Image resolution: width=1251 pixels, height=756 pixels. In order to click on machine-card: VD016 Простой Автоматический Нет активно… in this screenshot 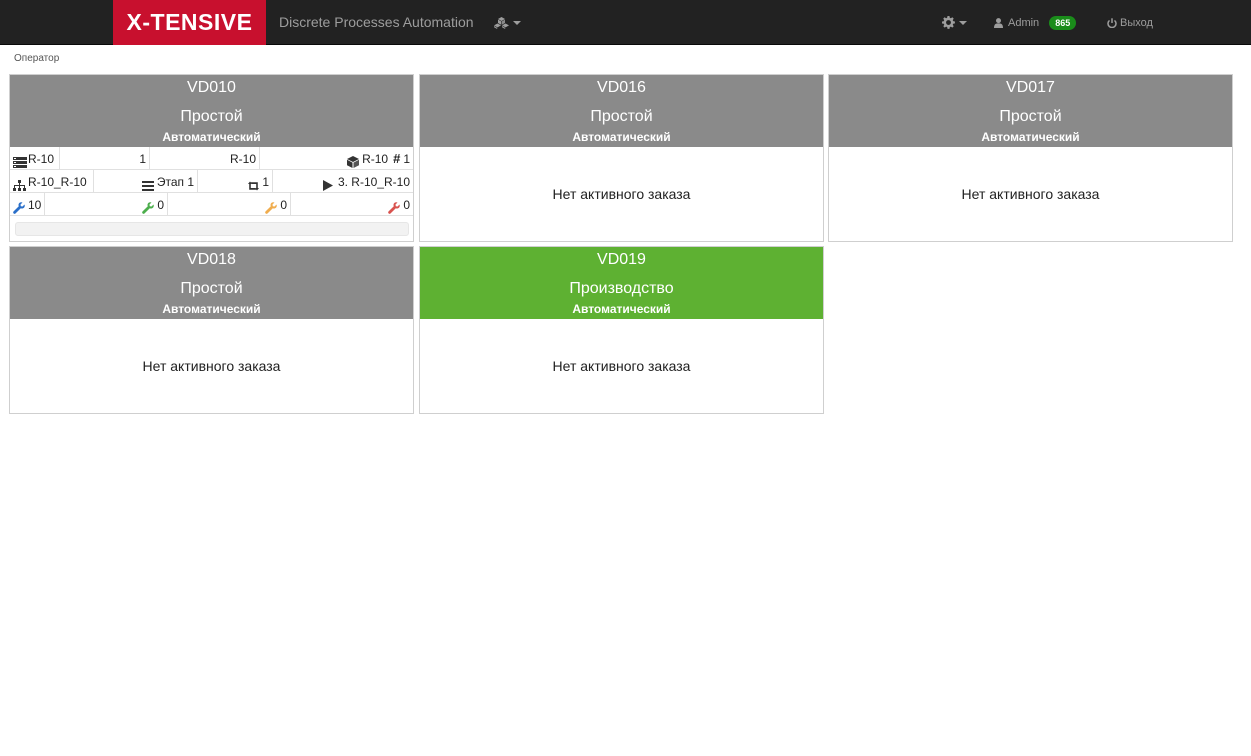, I will do `click(621, 158)`.